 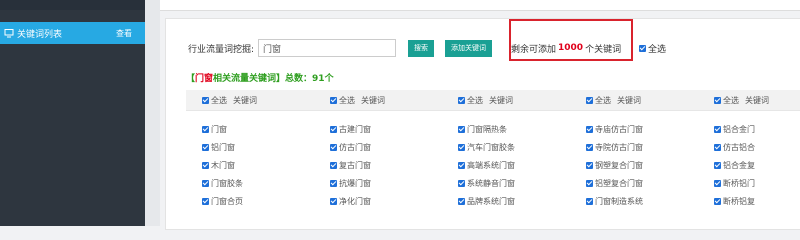 What do you see at coordinates (514, 183) in the screenshot?
I see `keyword-item: 系统静音门窗` at bounding box center [514, 183].